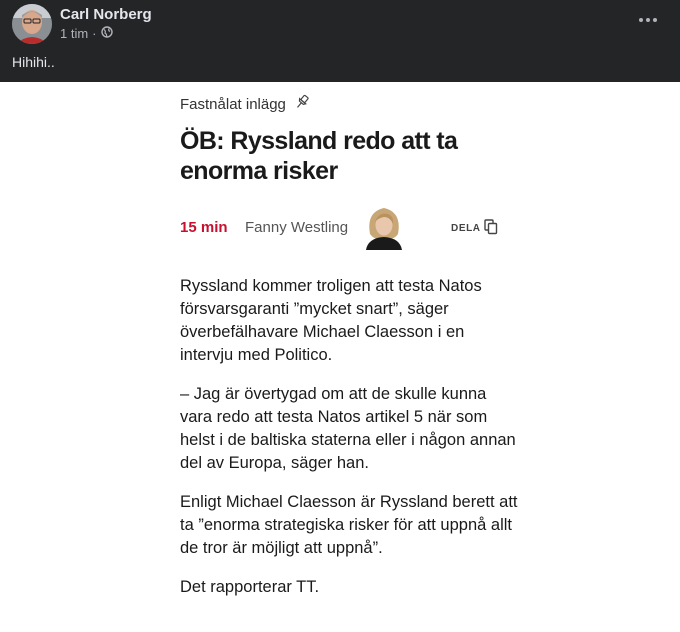 Image resolution: width=680 pixels, height=632 pixels. I want to click on author-name: Carl Norberg, so click(106, 14).